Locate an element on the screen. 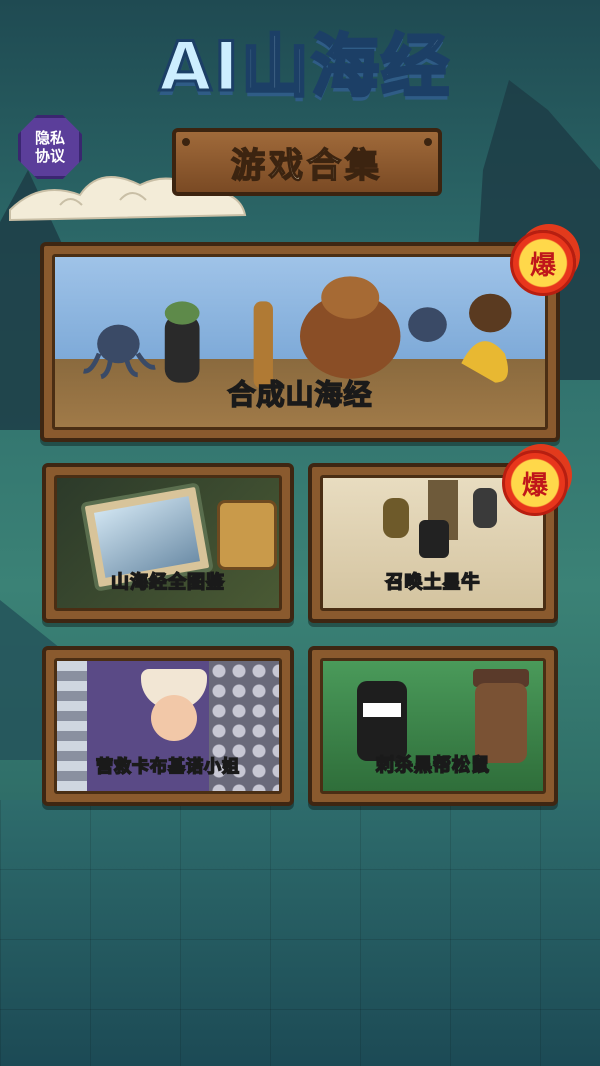 The height and width of the screenshot is (1066, 600). subtitle-plank: 游戏合集 is located at coordinates (307, 162).